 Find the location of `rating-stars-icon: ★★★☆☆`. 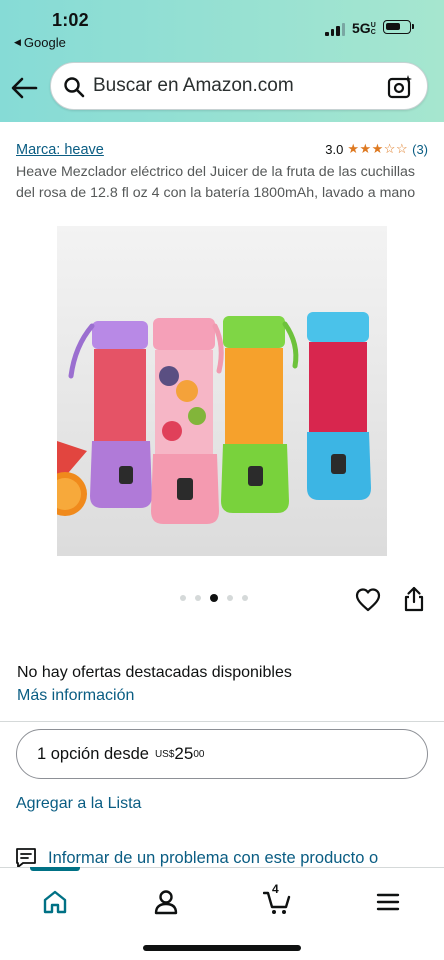

rating-stars-icon: ★★★☆☆ is located at coordinates (378, 148).